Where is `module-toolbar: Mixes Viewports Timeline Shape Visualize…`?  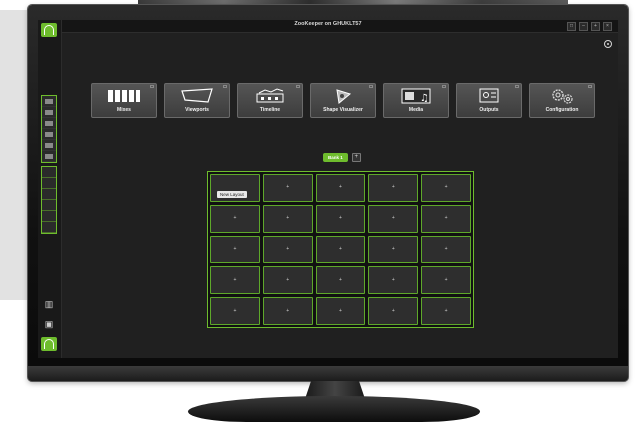 module-toolbar: Mixes Viewports Timeline Shape Visualize… is located at coordinates (343, 100).